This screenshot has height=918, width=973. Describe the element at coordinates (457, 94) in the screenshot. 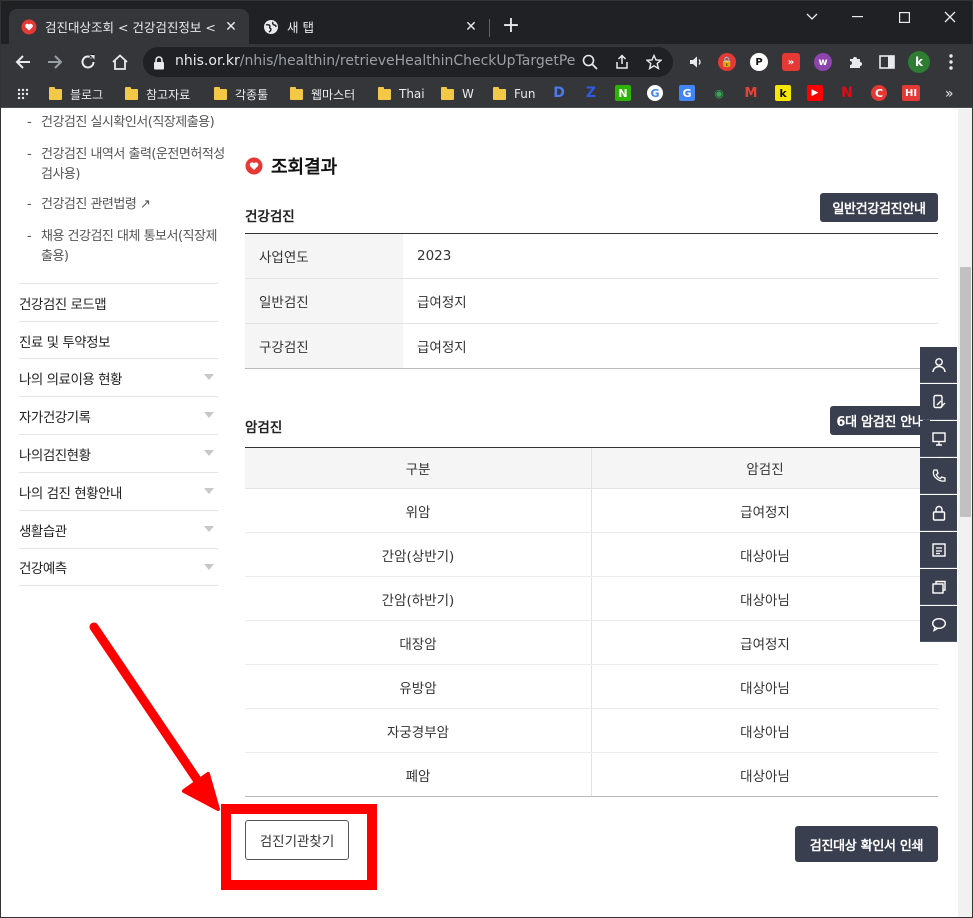

I see `bookmark-folder: W` at that location.